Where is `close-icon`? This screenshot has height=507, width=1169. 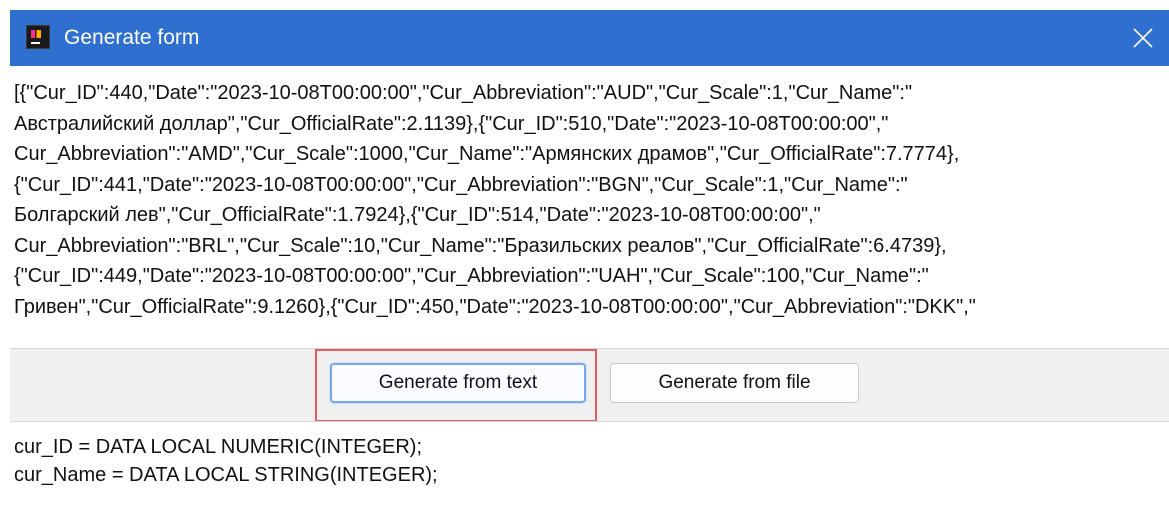
close-icon is located at coordinates (1143, 38).